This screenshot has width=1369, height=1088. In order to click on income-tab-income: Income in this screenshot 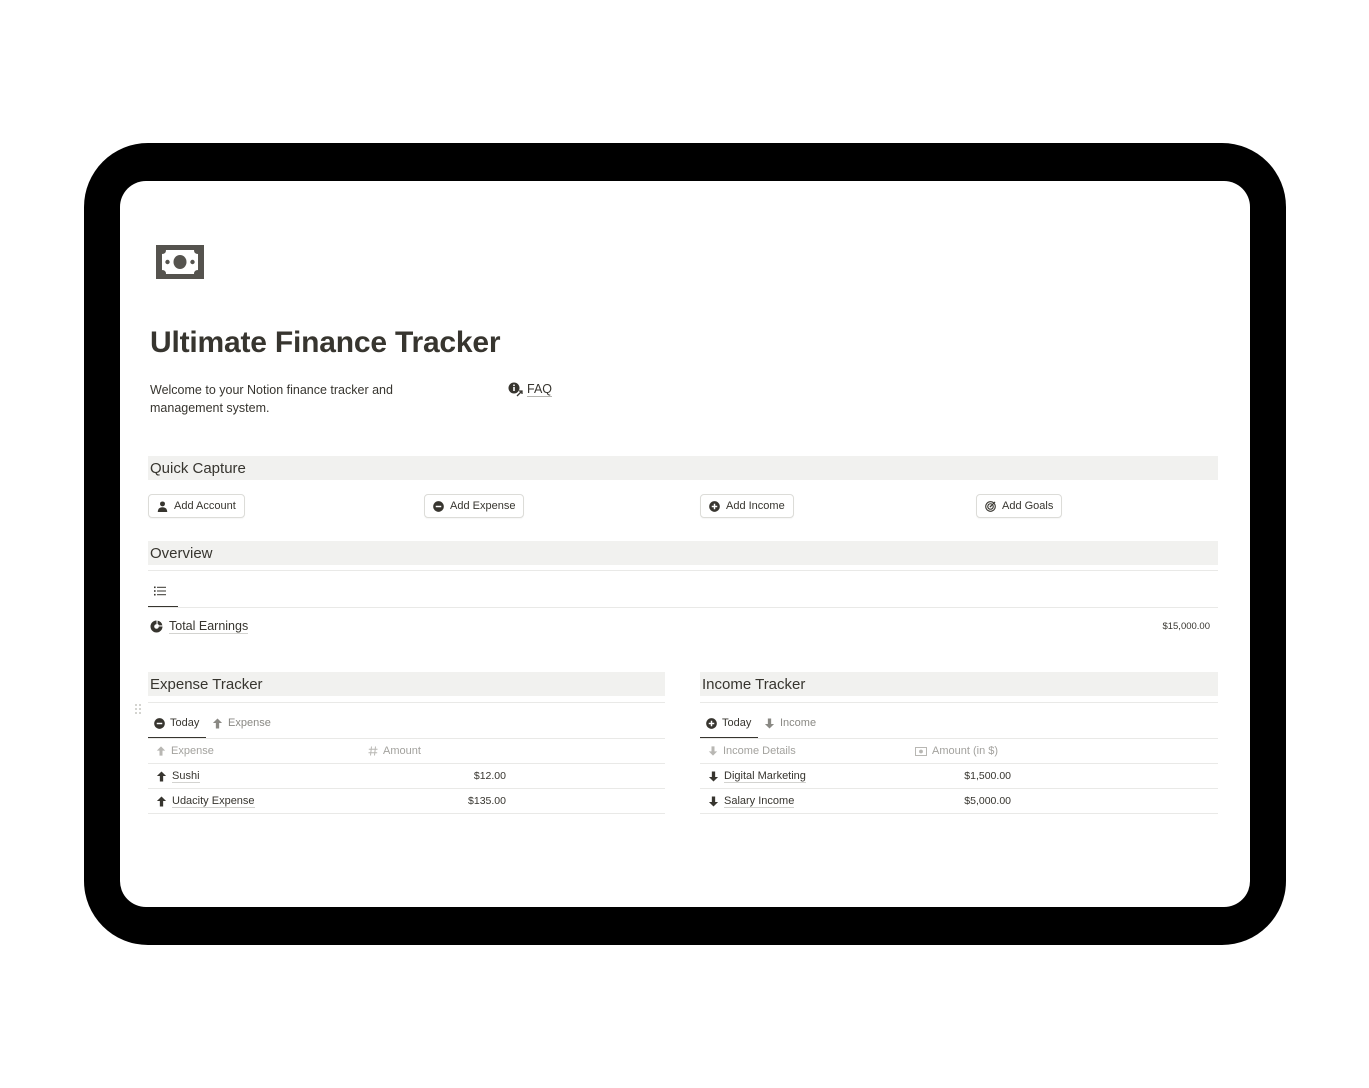, I will do `click(790, 723)`.